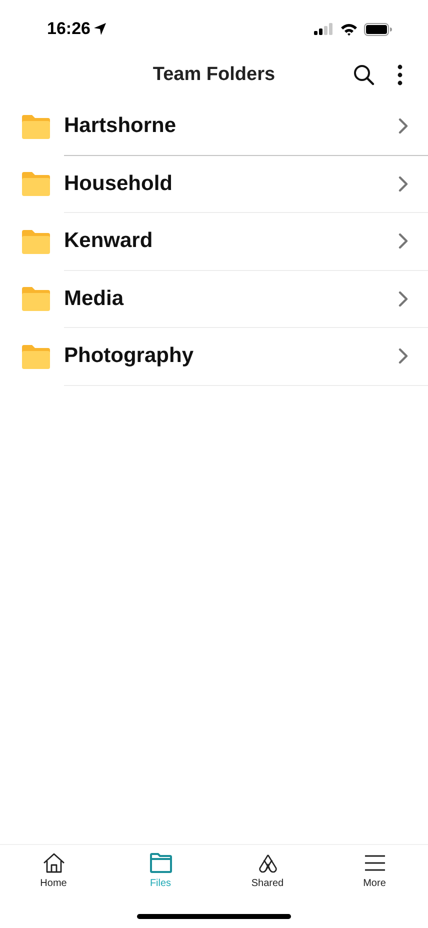  Describe the element at coordinates (100, 29) in the screenshot. I see `location-arrow-icon` at that location.